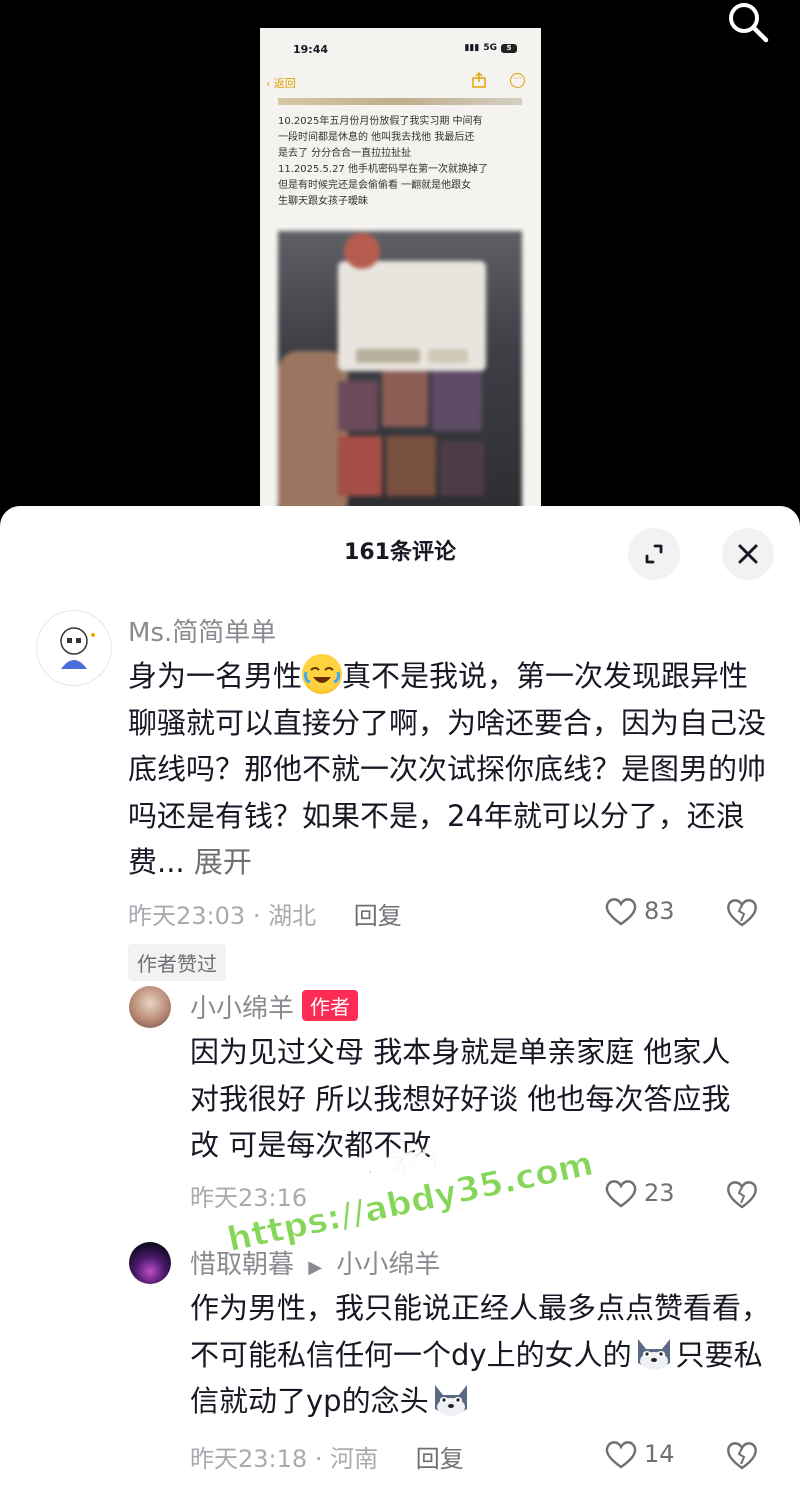 The height and width of the screenshot is (1494, 800). What do you see at coordinates (270, 83) in the screenshot?
I see `chevron-left-icon: ‹` at bounding box center [270, 83].